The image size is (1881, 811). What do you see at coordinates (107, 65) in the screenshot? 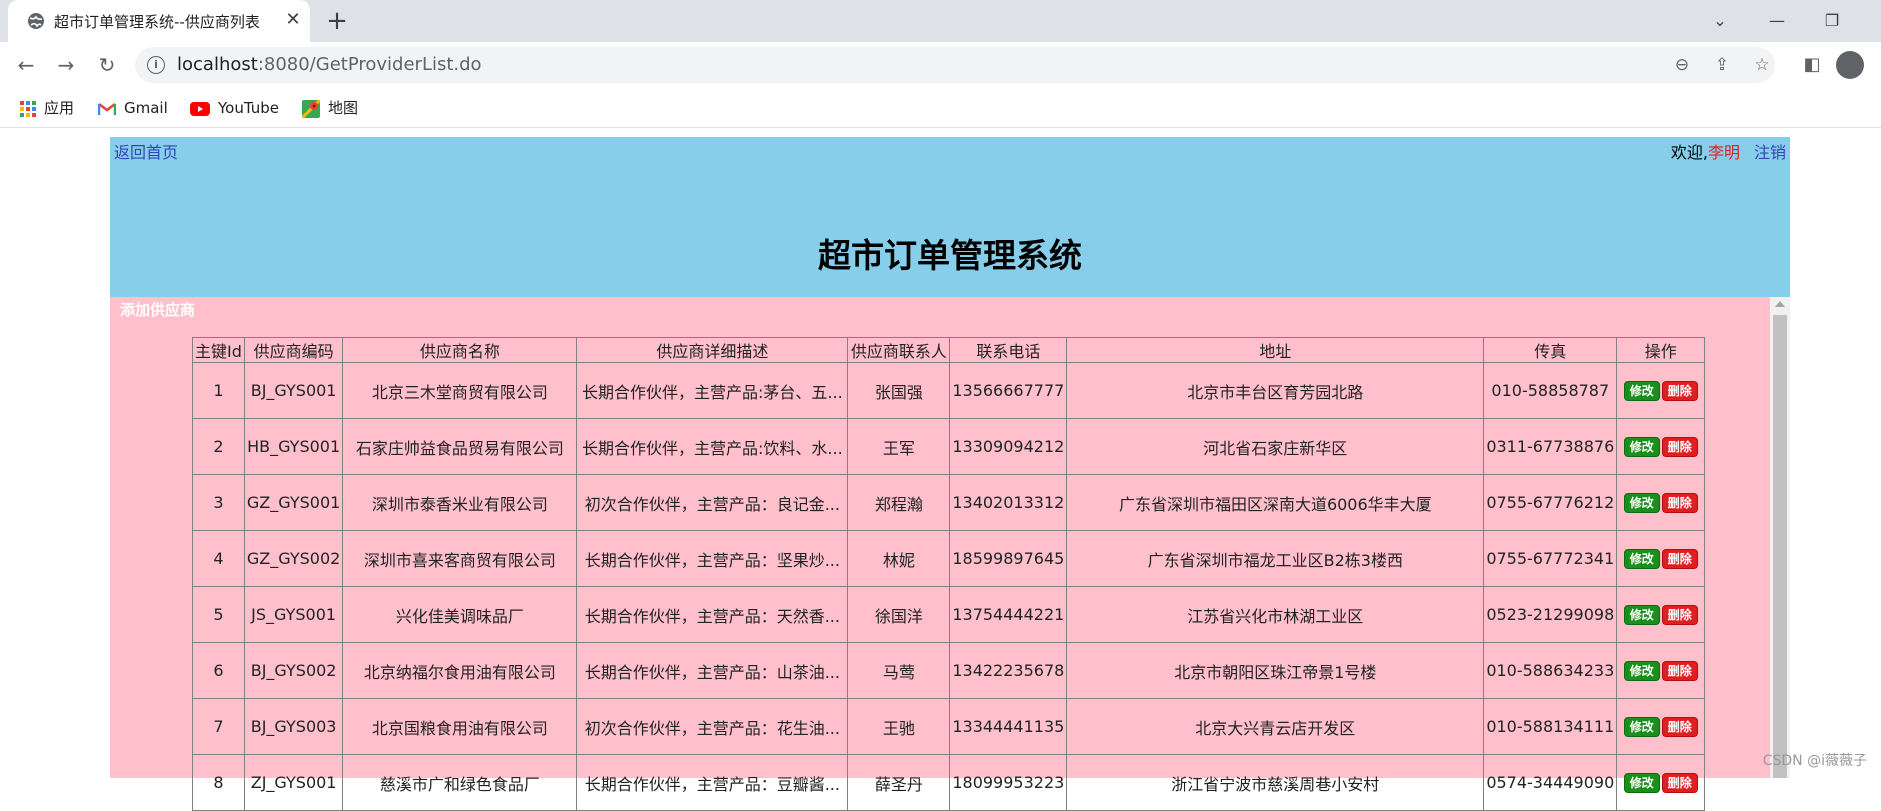
I see `reload-icon: ↻` at bounding box center [107, 65].